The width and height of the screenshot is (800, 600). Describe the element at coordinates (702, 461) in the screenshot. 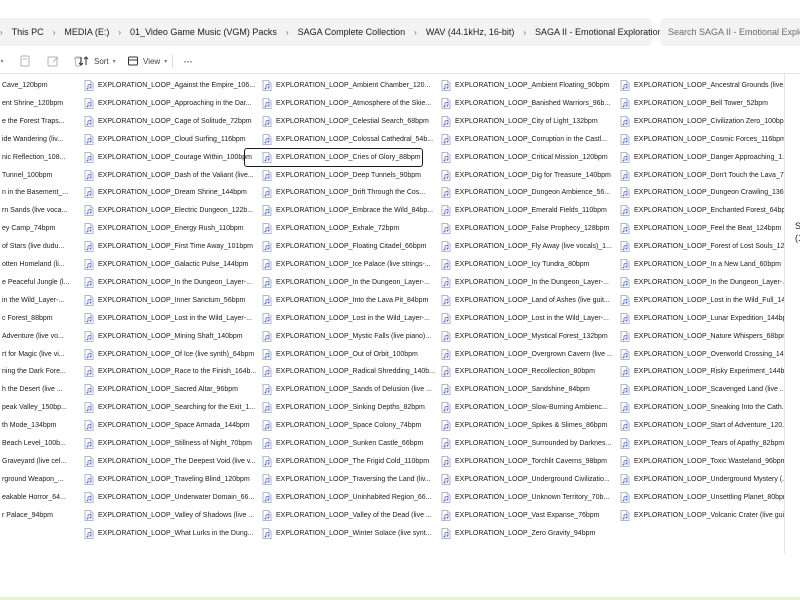

I see `file-item: EXPLORATION_LOOP_Toxic Wasteland_96bpm` at that location.